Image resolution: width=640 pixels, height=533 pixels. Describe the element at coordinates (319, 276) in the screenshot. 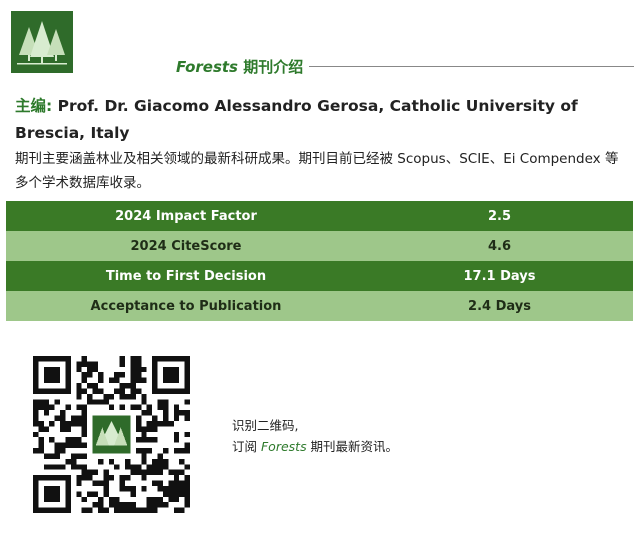

I see `metric-row-first-decision: Time to First Decision 17.1 Days` at that location.